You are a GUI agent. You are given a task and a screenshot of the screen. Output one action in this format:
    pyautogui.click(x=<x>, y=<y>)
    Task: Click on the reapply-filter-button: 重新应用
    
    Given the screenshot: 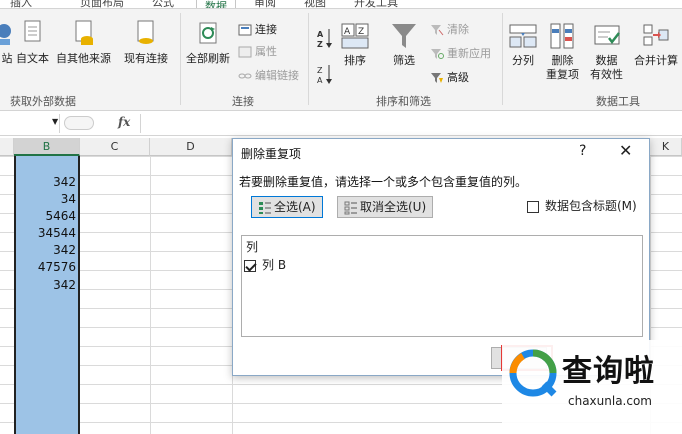 What is the action you would take?
    pyautogui.click(x=460, y=54)
    